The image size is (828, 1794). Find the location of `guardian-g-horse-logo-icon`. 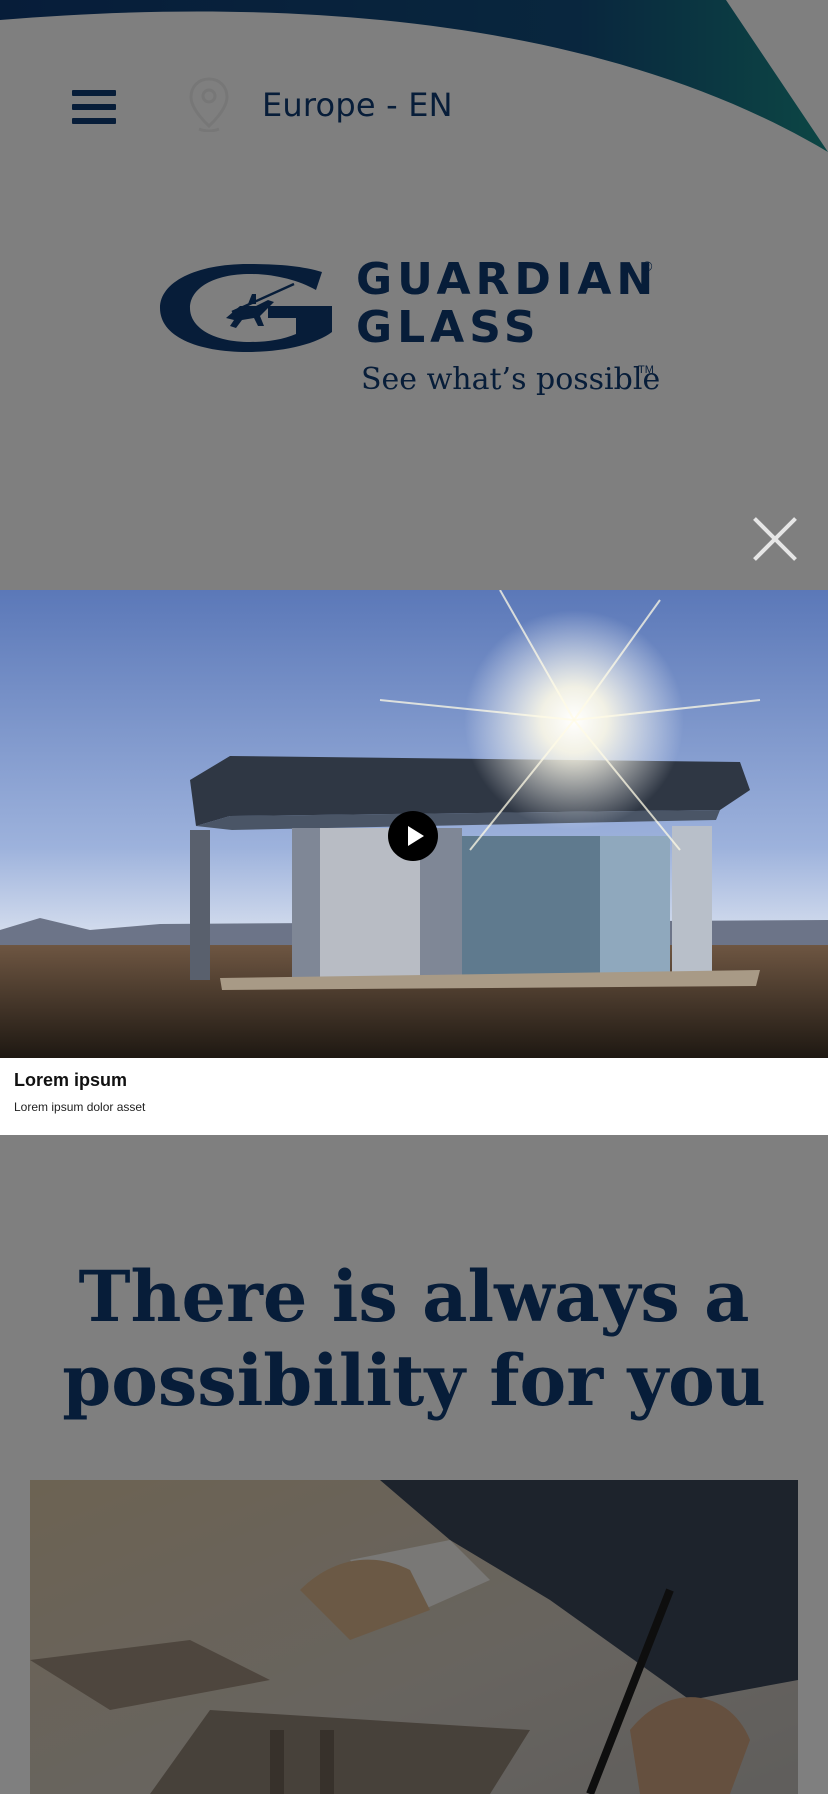

guardian-g-horse-logo-icon is located at coordinates (246, 308).